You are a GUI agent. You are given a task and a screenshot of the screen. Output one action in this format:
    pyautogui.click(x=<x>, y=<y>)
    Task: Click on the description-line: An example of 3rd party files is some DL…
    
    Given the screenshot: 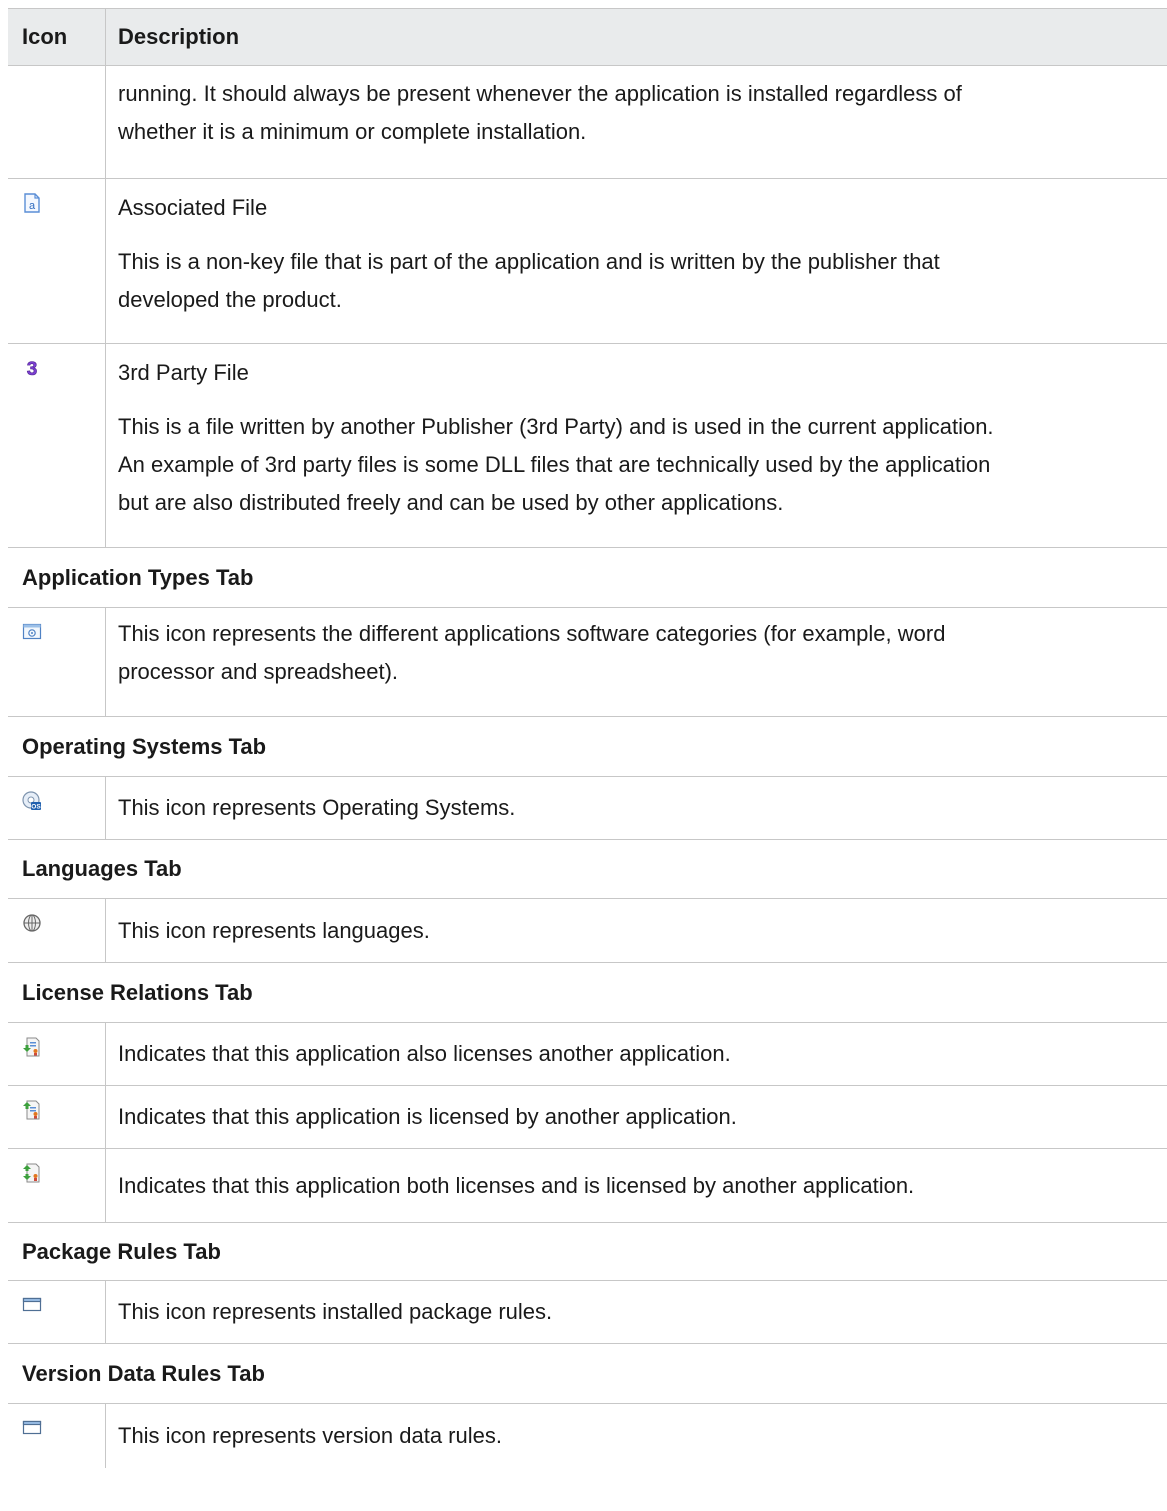 What is the action you would take?
    pyautogui.click(x=554, y=464)
    